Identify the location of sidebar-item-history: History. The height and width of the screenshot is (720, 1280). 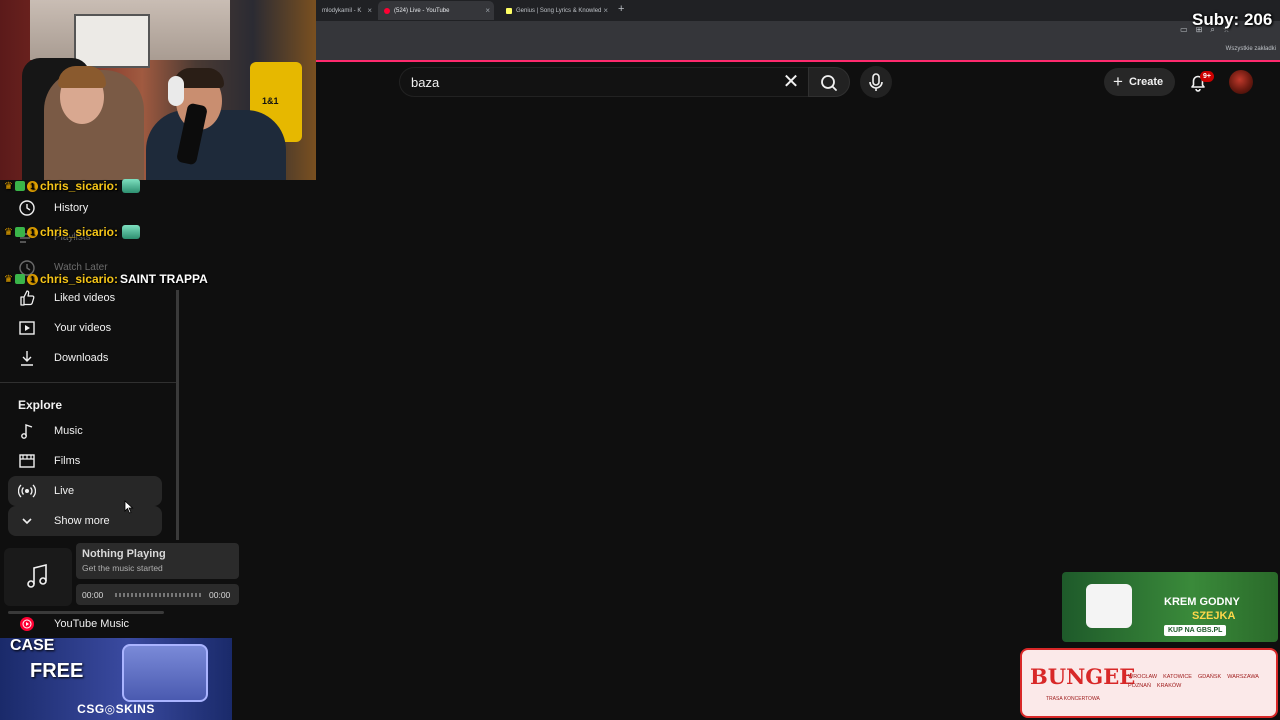
(85, 208).